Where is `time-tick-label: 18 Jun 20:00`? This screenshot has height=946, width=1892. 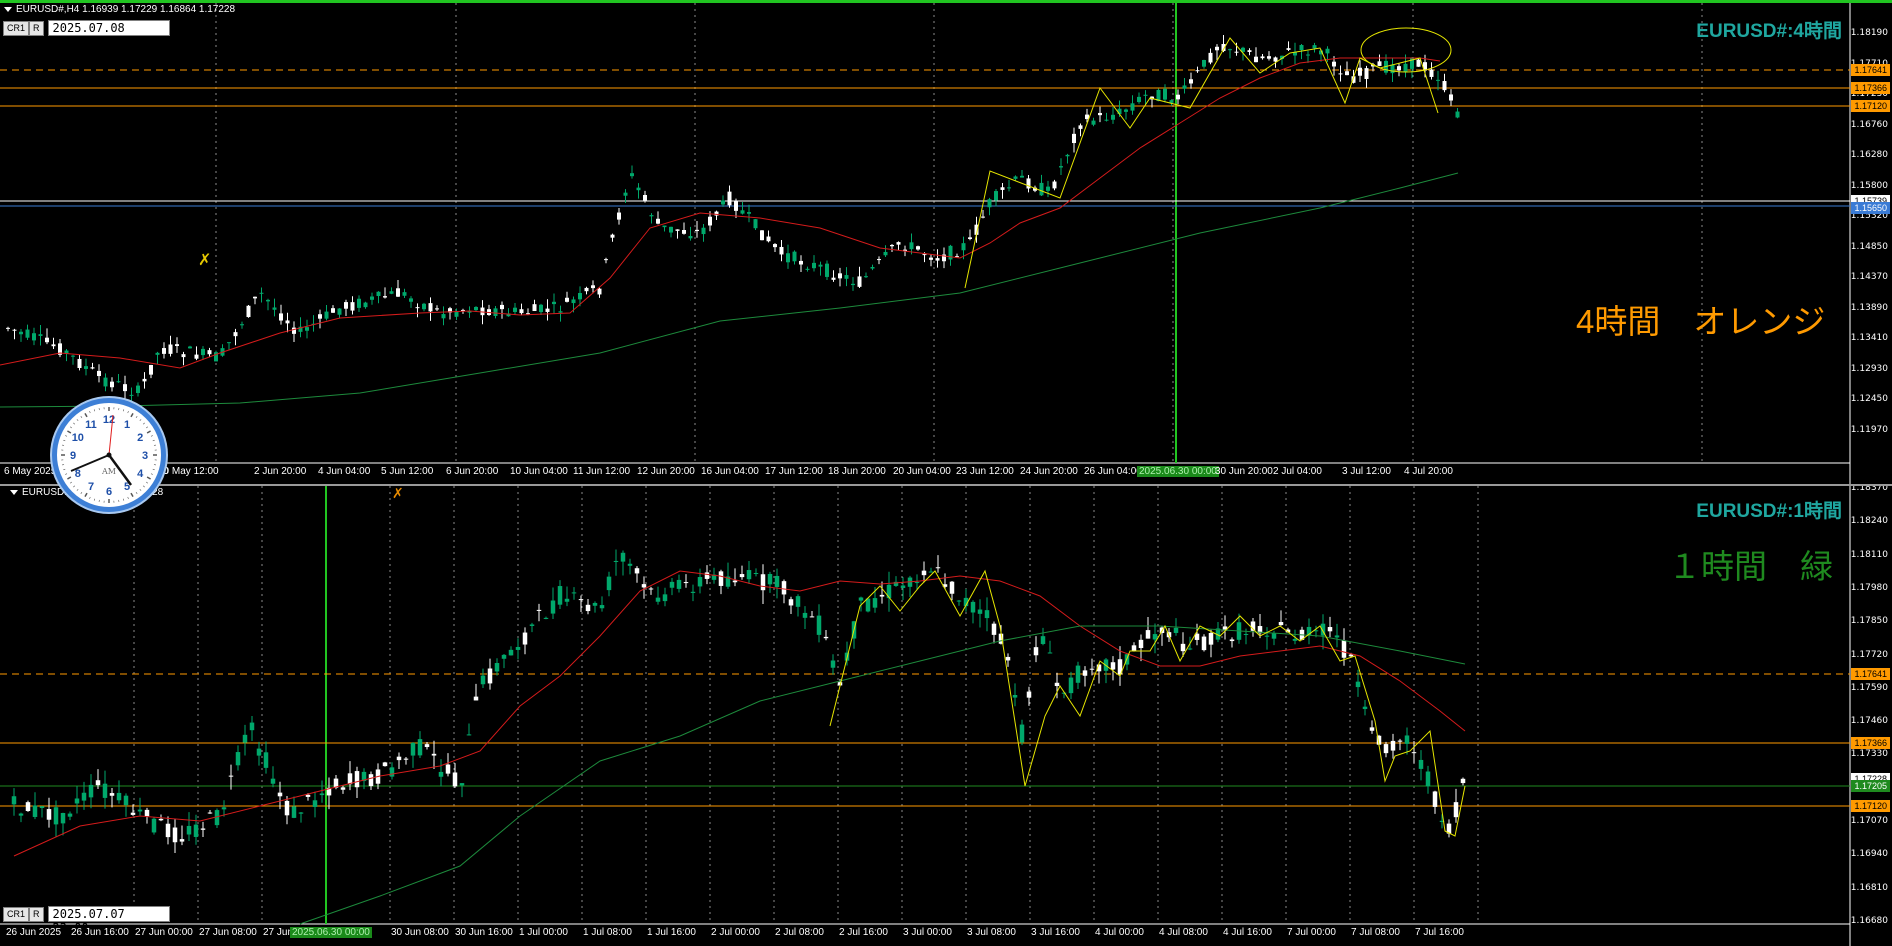
time-tick-label: 18 Jun 20:00 is located at coordinates (857, 471).